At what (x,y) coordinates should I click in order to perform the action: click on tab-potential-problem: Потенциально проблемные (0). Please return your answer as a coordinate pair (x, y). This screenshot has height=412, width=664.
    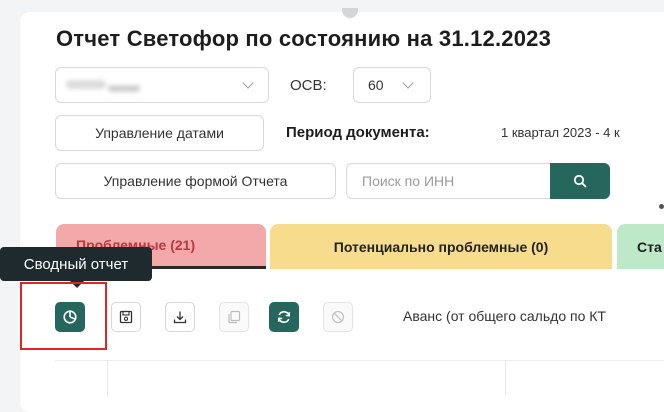
    Looking at the image, I should click on (441, 246).